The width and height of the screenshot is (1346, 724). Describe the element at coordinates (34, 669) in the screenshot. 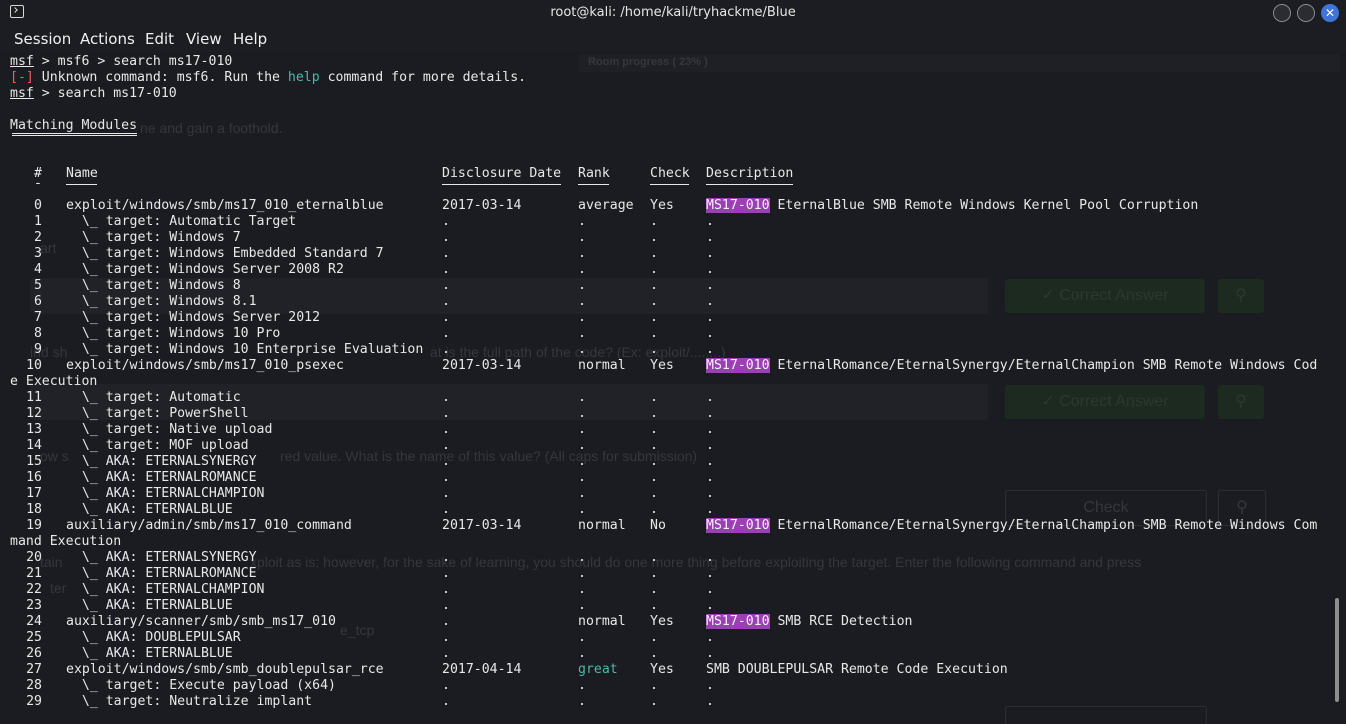

I see `cell-num: 27` at that location.